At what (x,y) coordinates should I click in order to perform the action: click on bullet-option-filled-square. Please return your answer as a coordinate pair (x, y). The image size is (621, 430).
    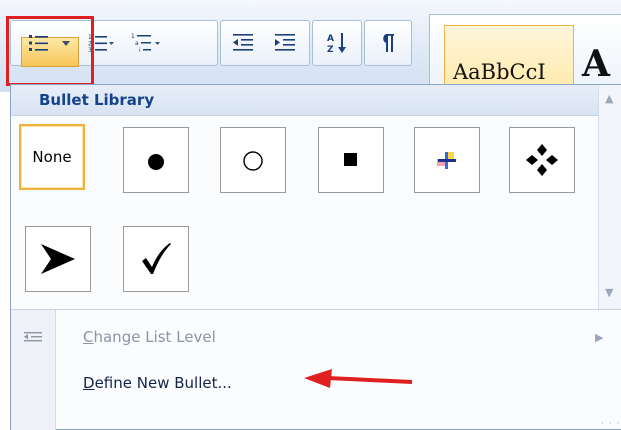
    Looking at the image, I should click on (351, 160).